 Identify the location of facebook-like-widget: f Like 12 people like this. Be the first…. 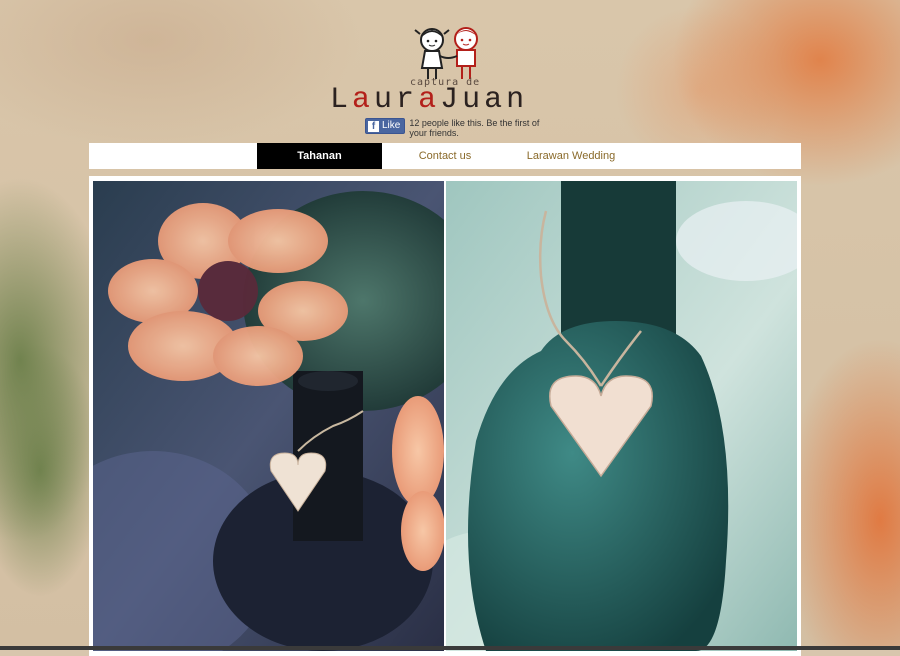
(462, 128).